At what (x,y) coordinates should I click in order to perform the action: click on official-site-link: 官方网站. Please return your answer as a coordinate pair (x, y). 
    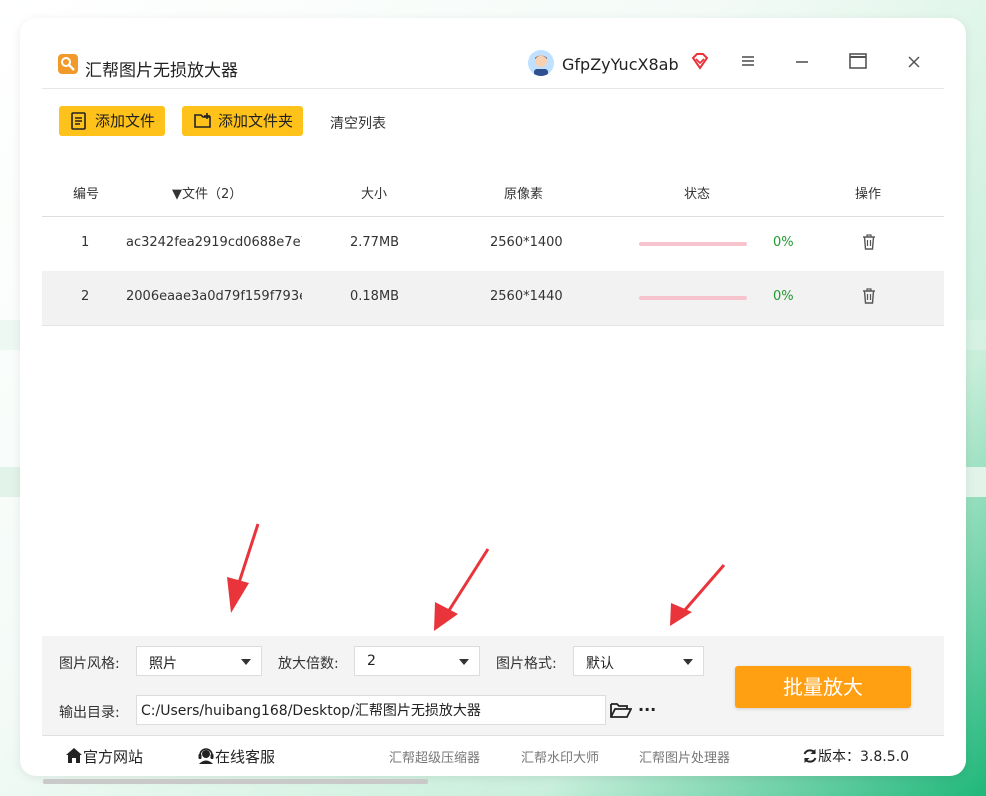
    Looking at the image, I should click on (104, 756).